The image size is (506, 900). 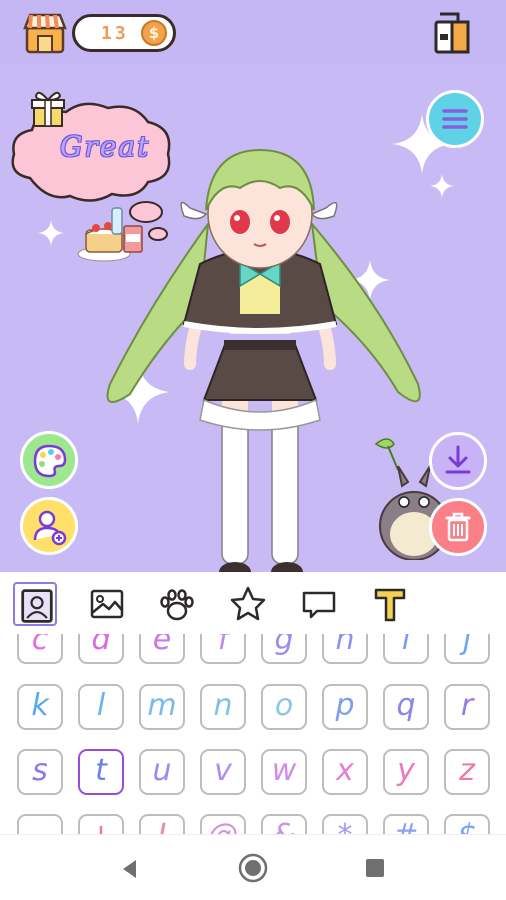 I want to click on wardrobe-icon, so click(x=452, y=32).